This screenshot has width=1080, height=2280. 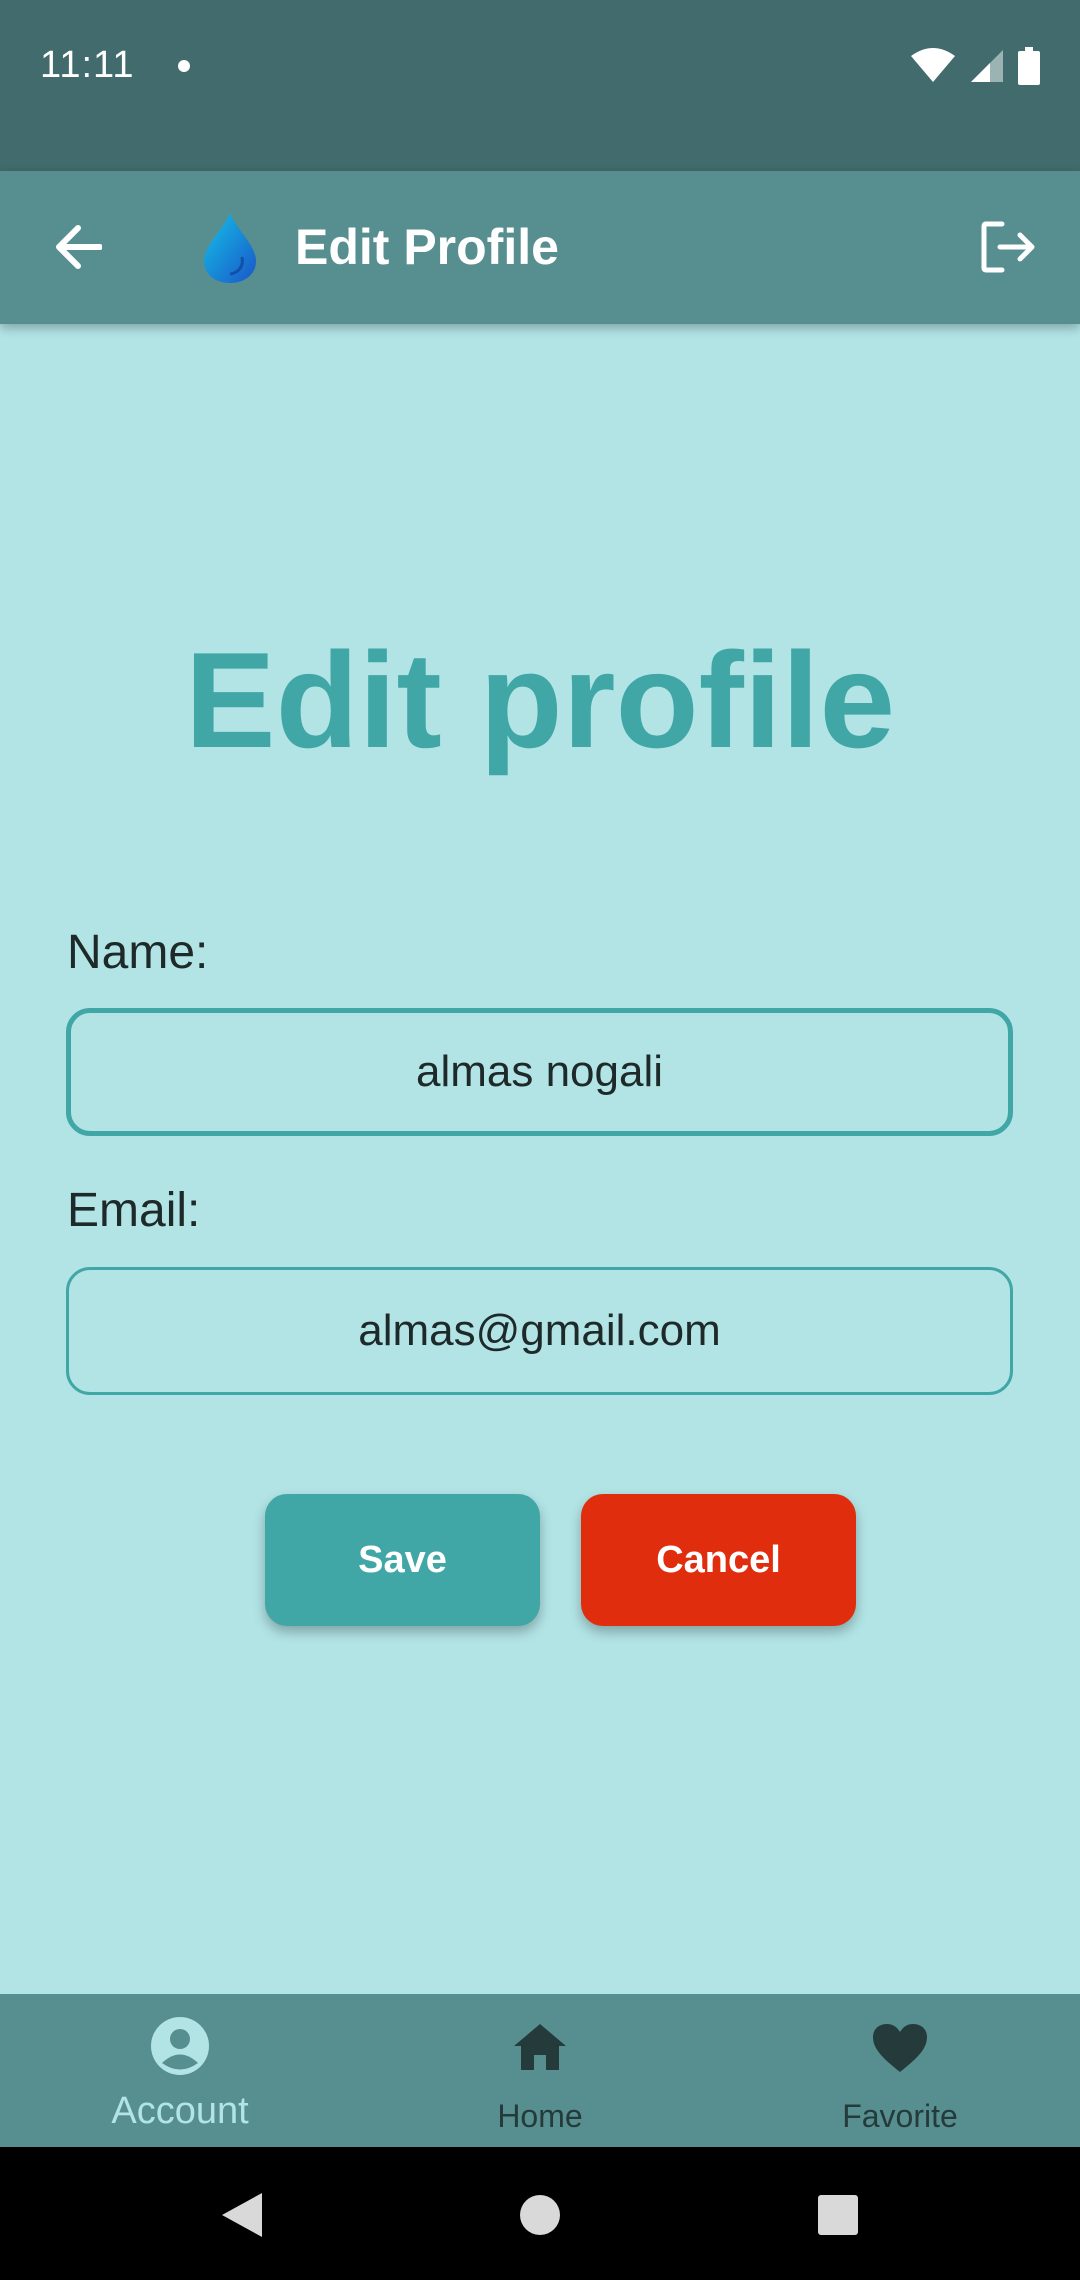 I want to click on status-icons, so click(x=975, y=66).